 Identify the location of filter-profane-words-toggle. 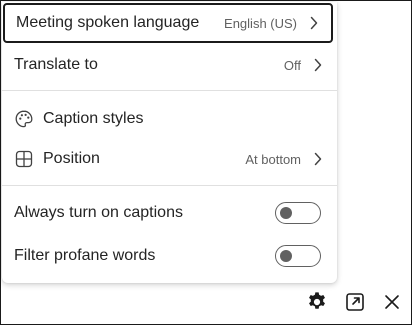
(298, 256).